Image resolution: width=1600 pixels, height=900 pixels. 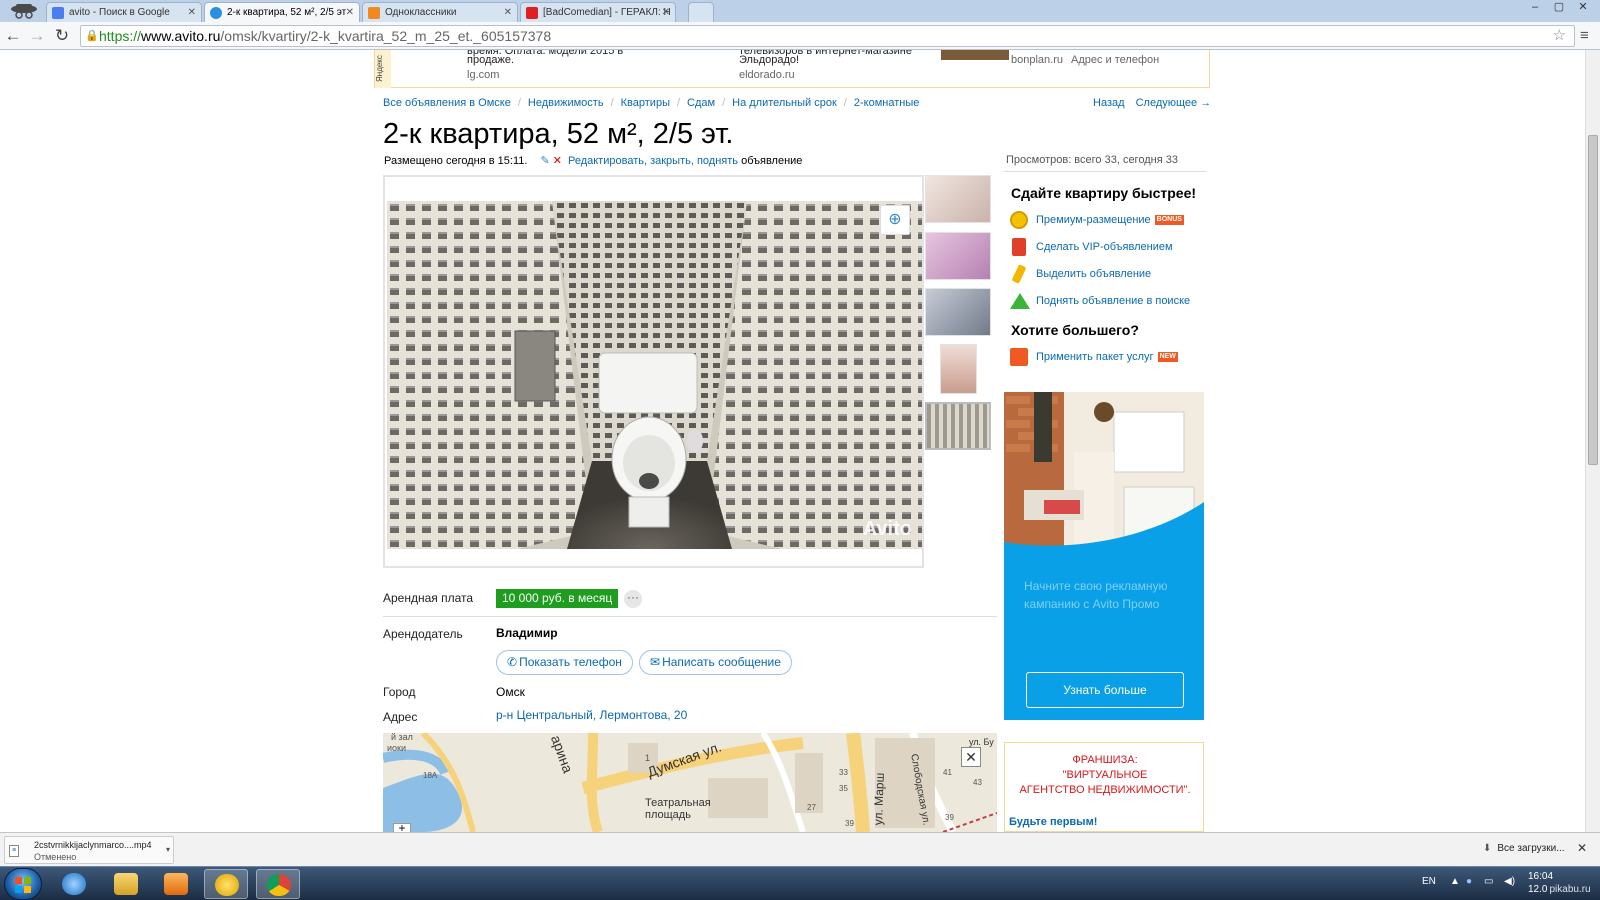 What do you see at coordinates (24, 11) in the screenshot?
I see `incognito-user-icon` at bounding box center [24, 11].